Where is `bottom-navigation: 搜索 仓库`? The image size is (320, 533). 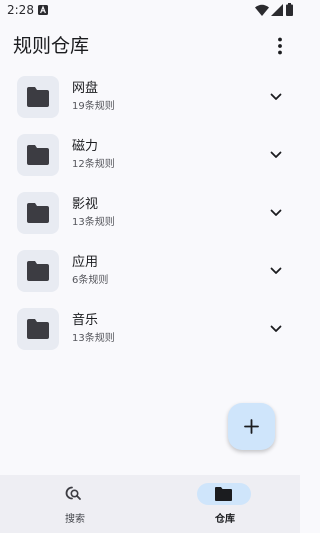
bottom-navigation: 搜索 仓库 is located at coordinates (150, 504).